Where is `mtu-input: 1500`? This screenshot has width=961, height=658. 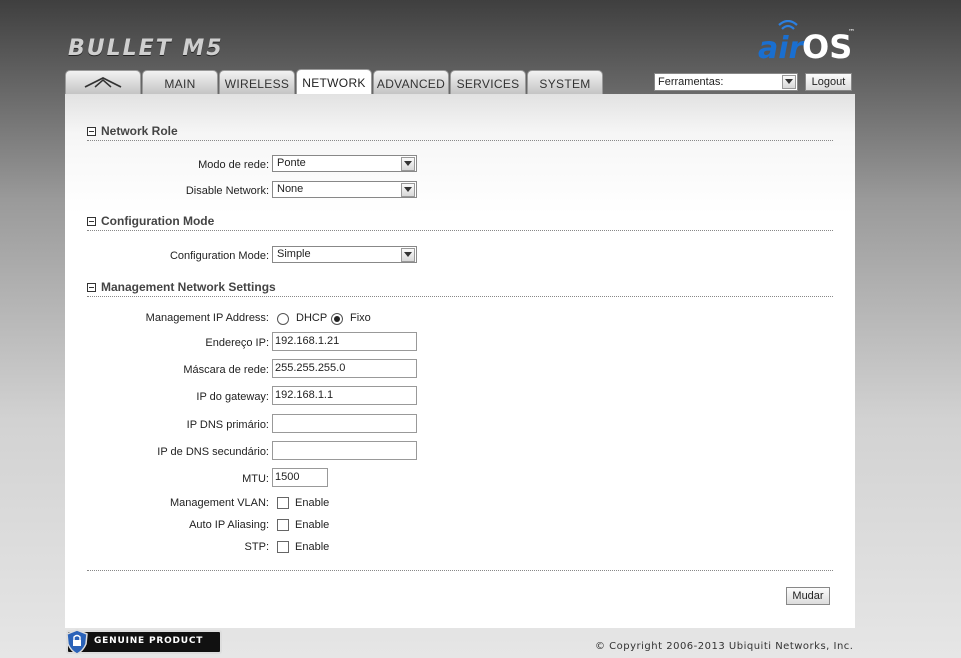 mtu-input: 1500 is located at coordinates (300, 477).